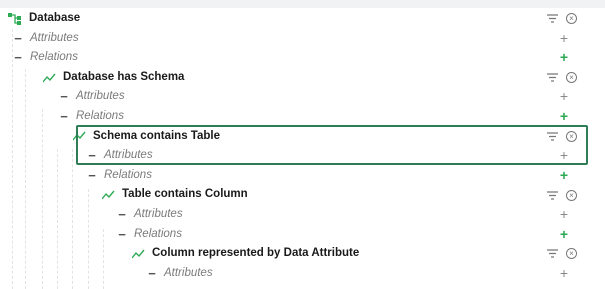 Image resolution: width=605 pixels, height=289 pixels. I want to click on tree-row-schema-contains-table: Schema contains Table ×, so click(302, 137).